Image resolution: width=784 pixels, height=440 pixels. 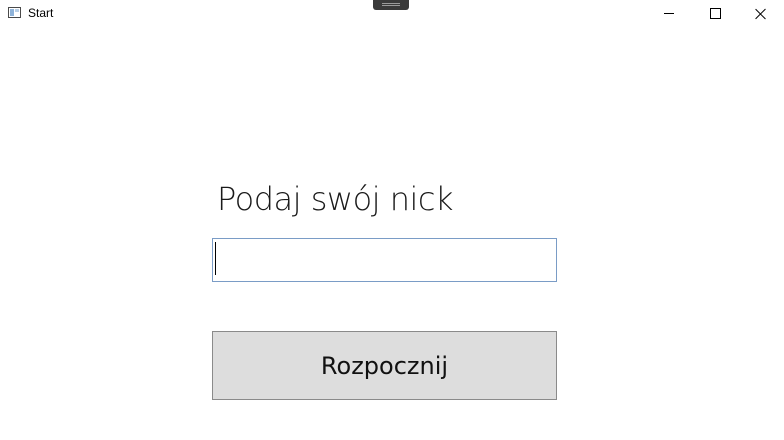 What do you see at coordinates (215, 258) in the screenshot?
I see `text-caret` at bounding box center [215, 258].